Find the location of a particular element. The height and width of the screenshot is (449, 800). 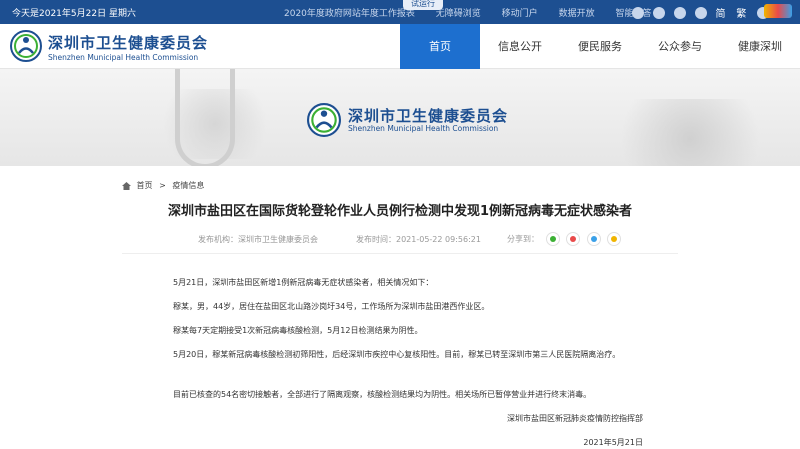

share-bar: 分享到： is located at coordinates (564, 239).